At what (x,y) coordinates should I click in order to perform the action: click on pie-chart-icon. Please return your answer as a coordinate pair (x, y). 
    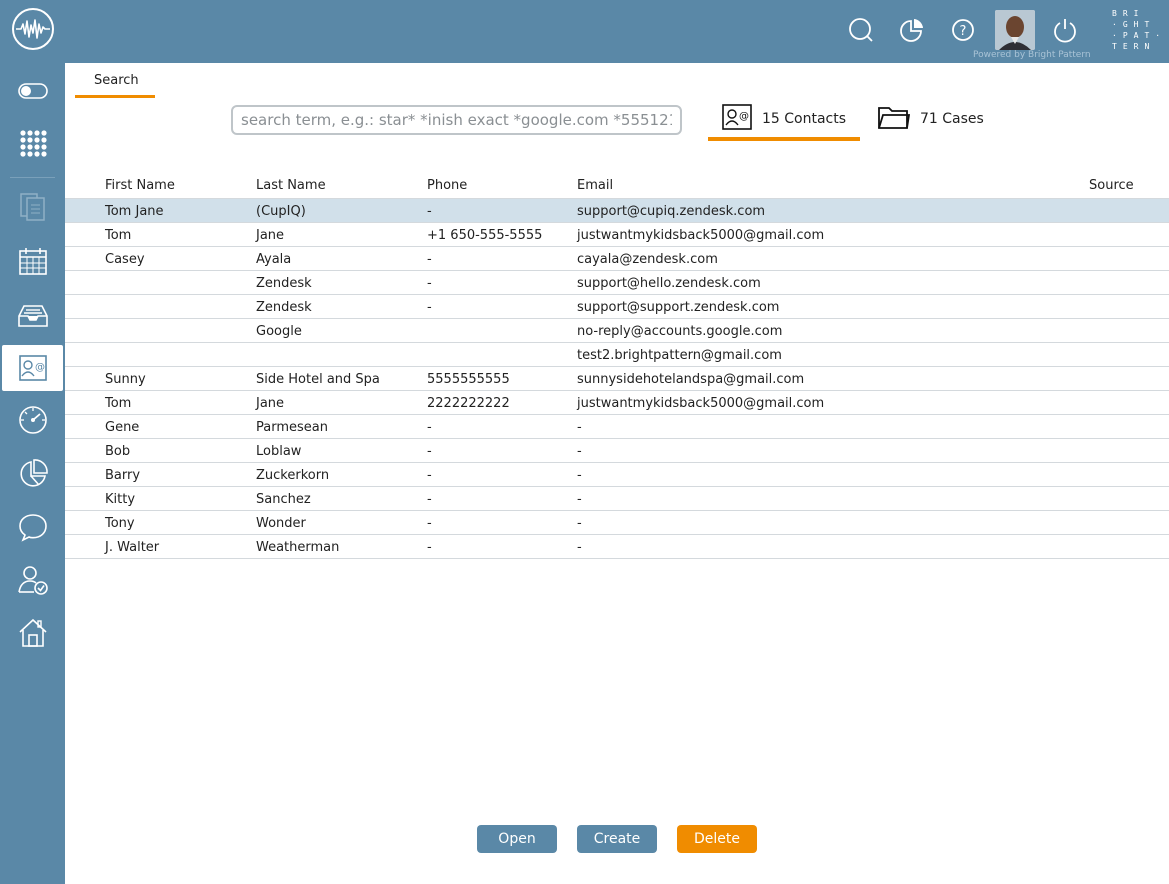
    Looking at the image, I should click on (32, 474).